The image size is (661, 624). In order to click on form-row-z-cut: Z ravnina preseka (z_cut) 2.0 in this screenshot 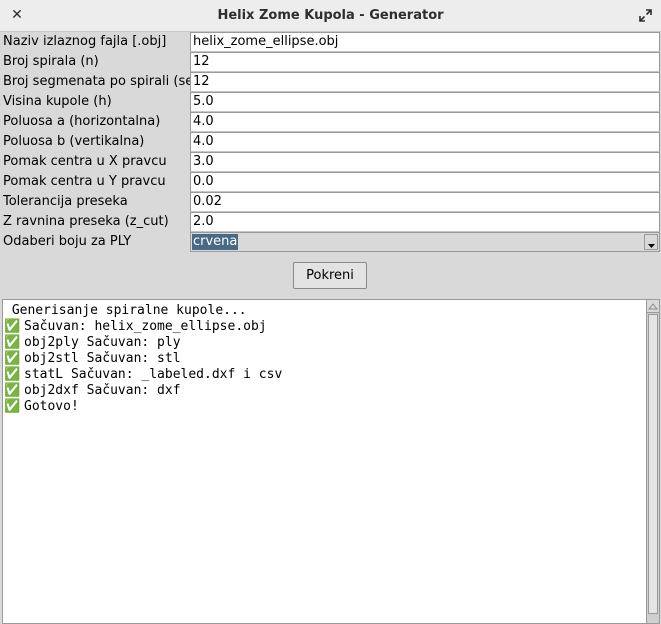, I will do `click(330, 222)`.